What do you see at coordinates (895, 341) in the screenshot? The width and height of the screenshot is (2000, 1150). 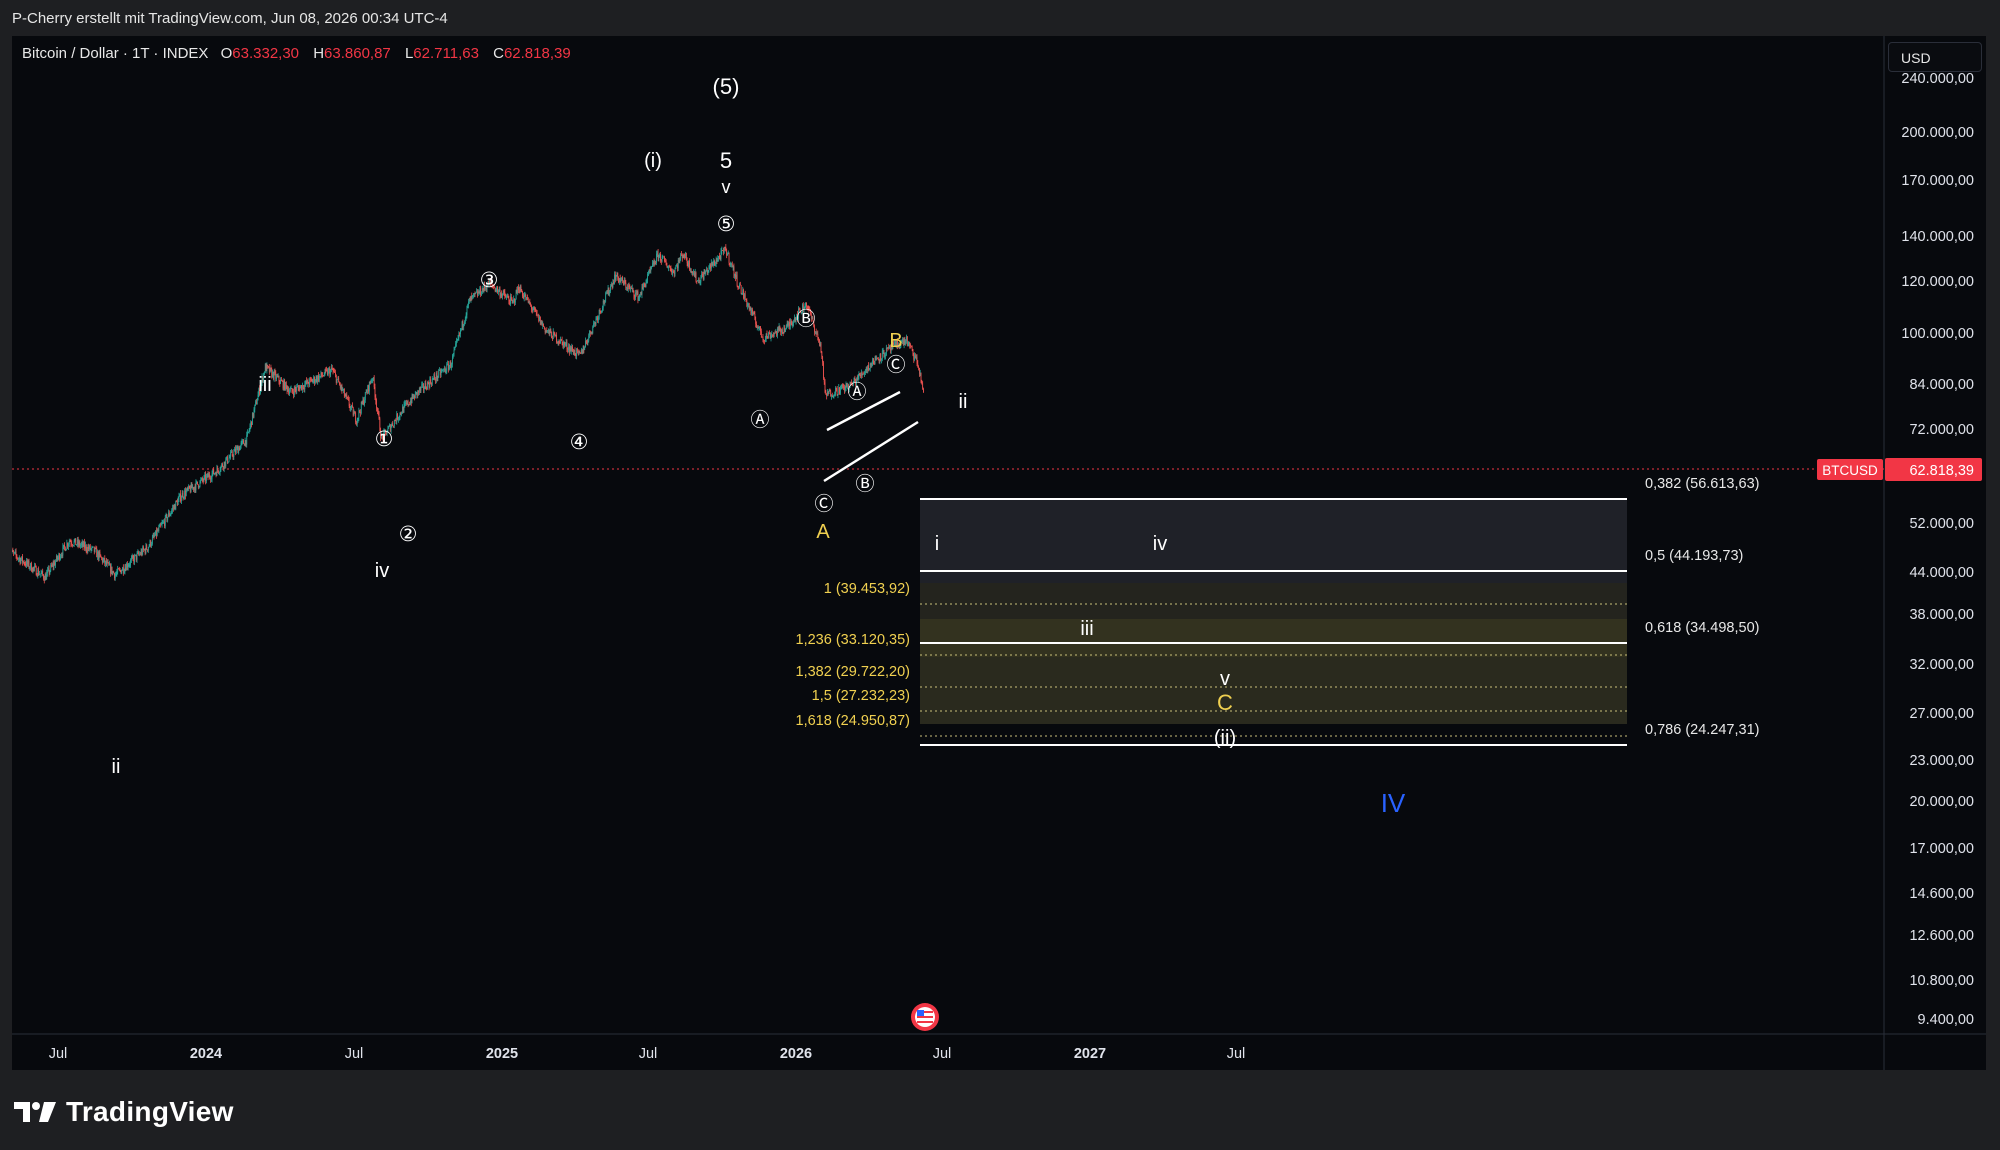 I see `wave-B-label: B` at bounding box center [895, 341].